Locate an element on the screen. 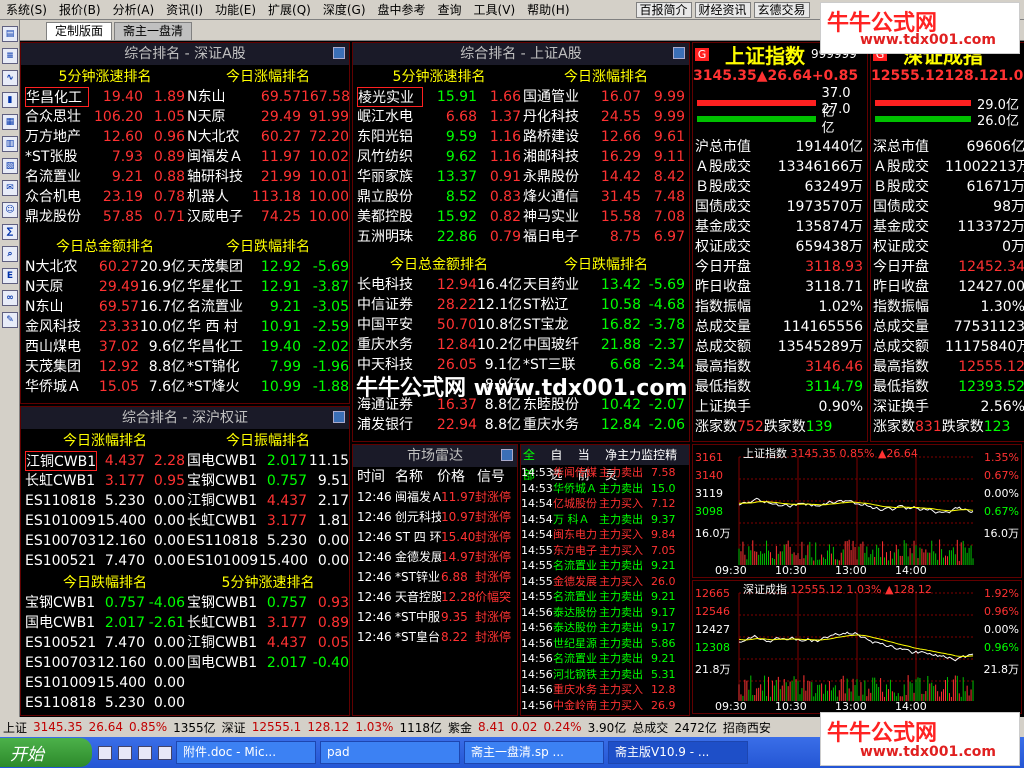  tab-custom-layout: 定制版面 is located at coordinates (79, 31).